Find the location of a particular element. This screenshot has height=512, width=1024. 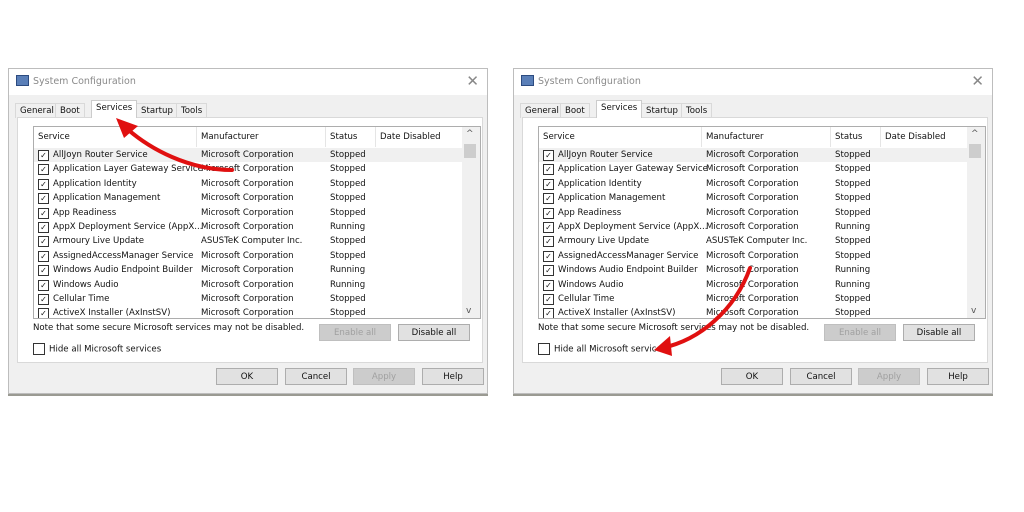

red-arrow-to-hide-checkbox is located at coordinates (706, 308).